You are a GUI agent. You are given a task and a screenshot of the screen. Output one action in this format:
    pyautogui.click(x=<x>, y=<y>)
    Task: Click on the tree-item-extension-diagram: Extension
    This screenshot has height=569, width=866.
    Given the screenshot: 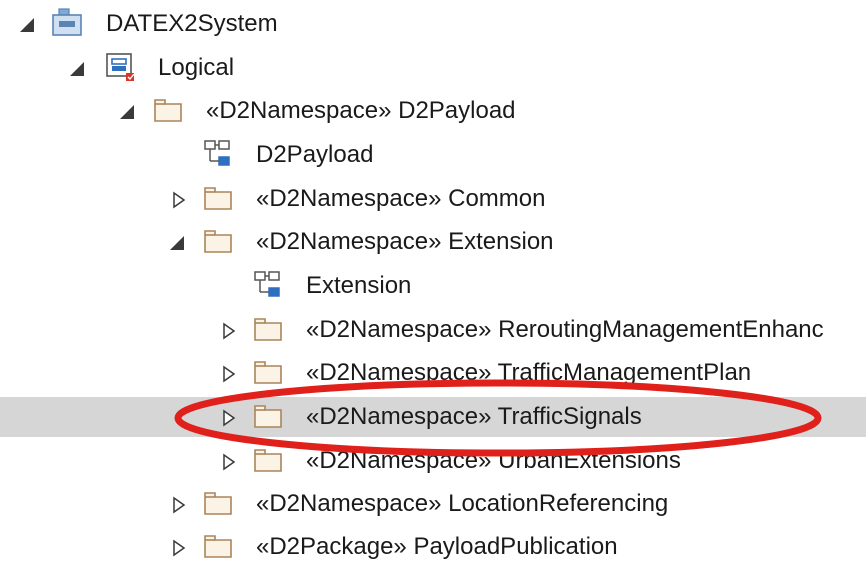 What is the action you would take?
    pyautogui.click(x=433, y=286)
    